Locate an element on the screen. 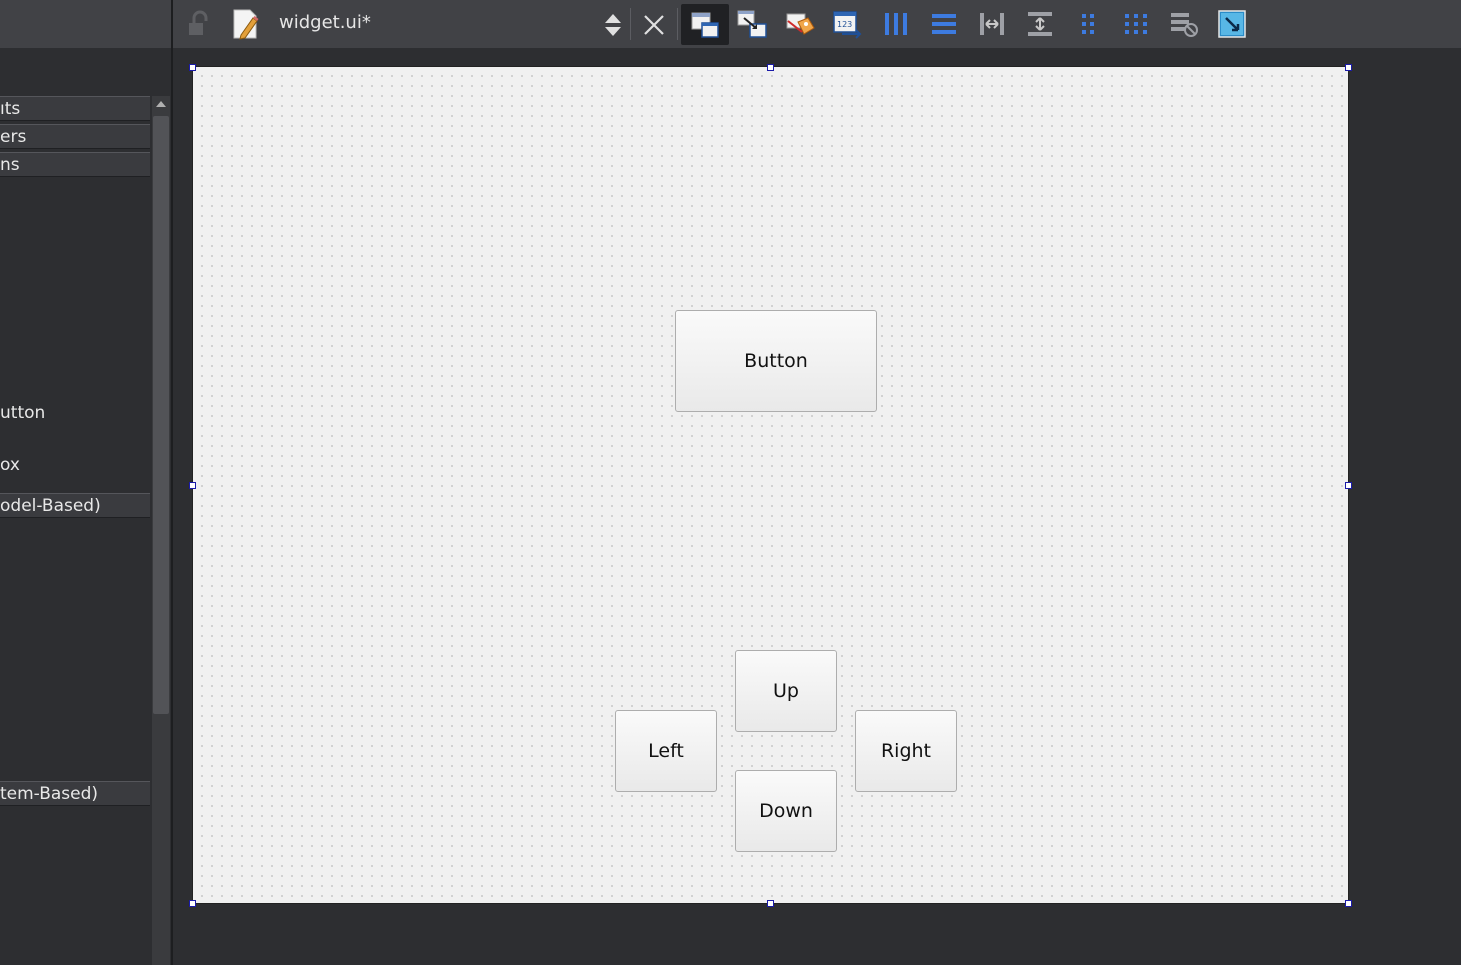  editor-toolbar: widget.ui* 123 is located at coordinates (817, 24).